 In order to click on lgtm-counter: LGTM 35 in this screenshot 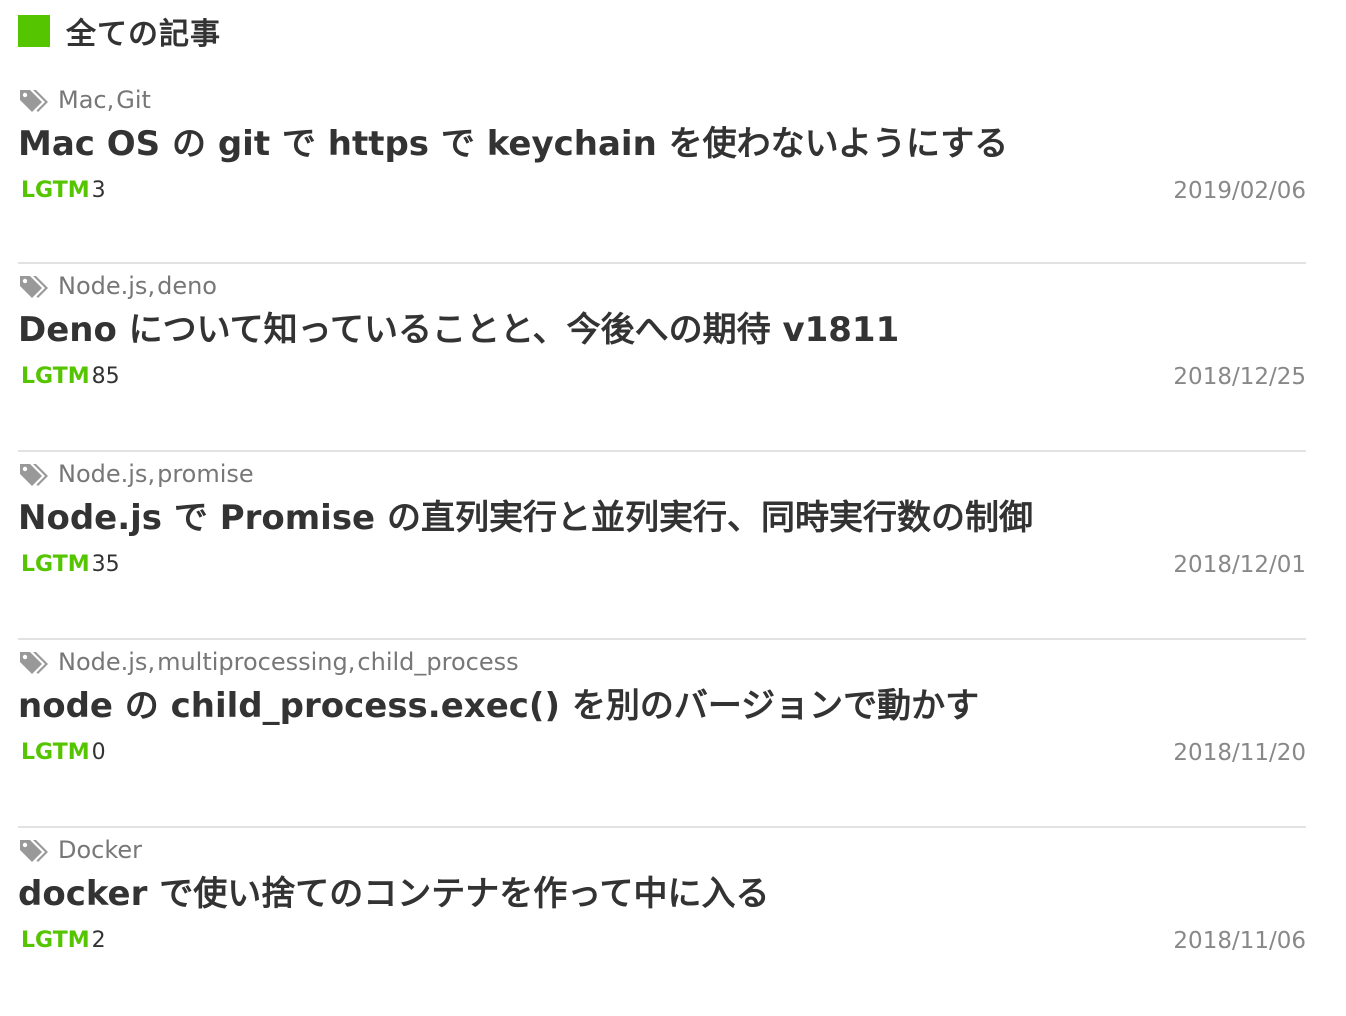, I will do `click(70, 564)`.